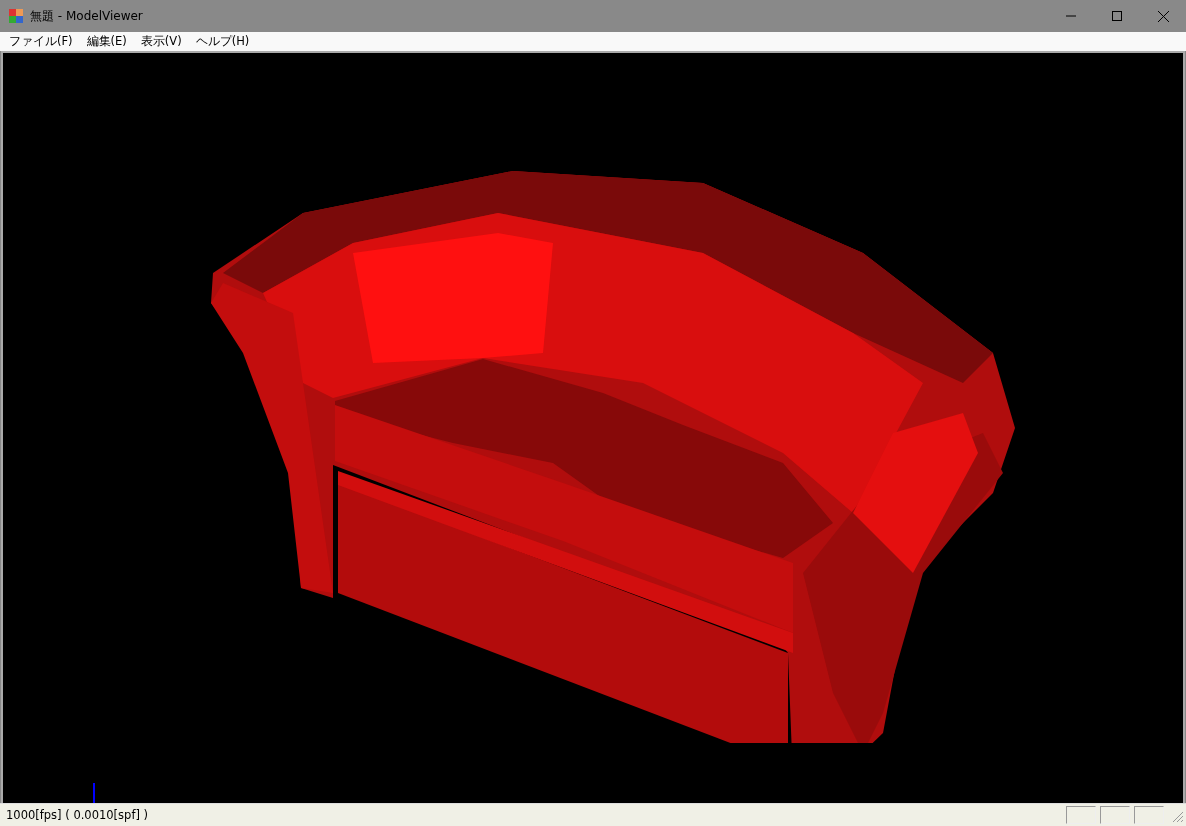 The height and width of the screenshot is (826, 1186). I want to click on close-icon, so click(1163, 16).